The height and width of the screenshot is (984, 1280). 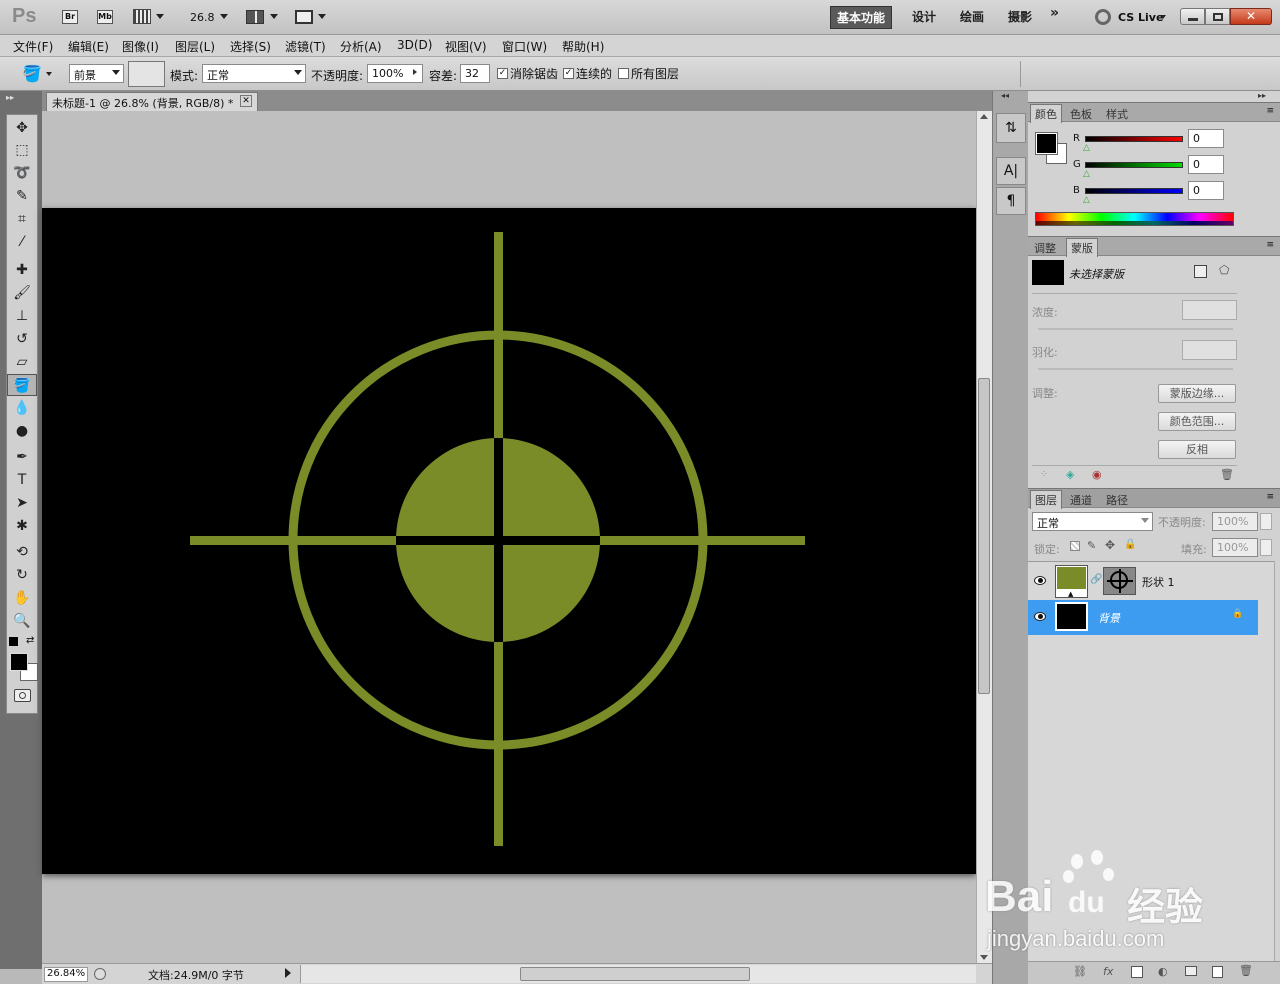 What do you see at coordinates (1005, 95) in the screenshot?
I see `collapse-icon: ◂◂` at bounding box center [1005, 95].